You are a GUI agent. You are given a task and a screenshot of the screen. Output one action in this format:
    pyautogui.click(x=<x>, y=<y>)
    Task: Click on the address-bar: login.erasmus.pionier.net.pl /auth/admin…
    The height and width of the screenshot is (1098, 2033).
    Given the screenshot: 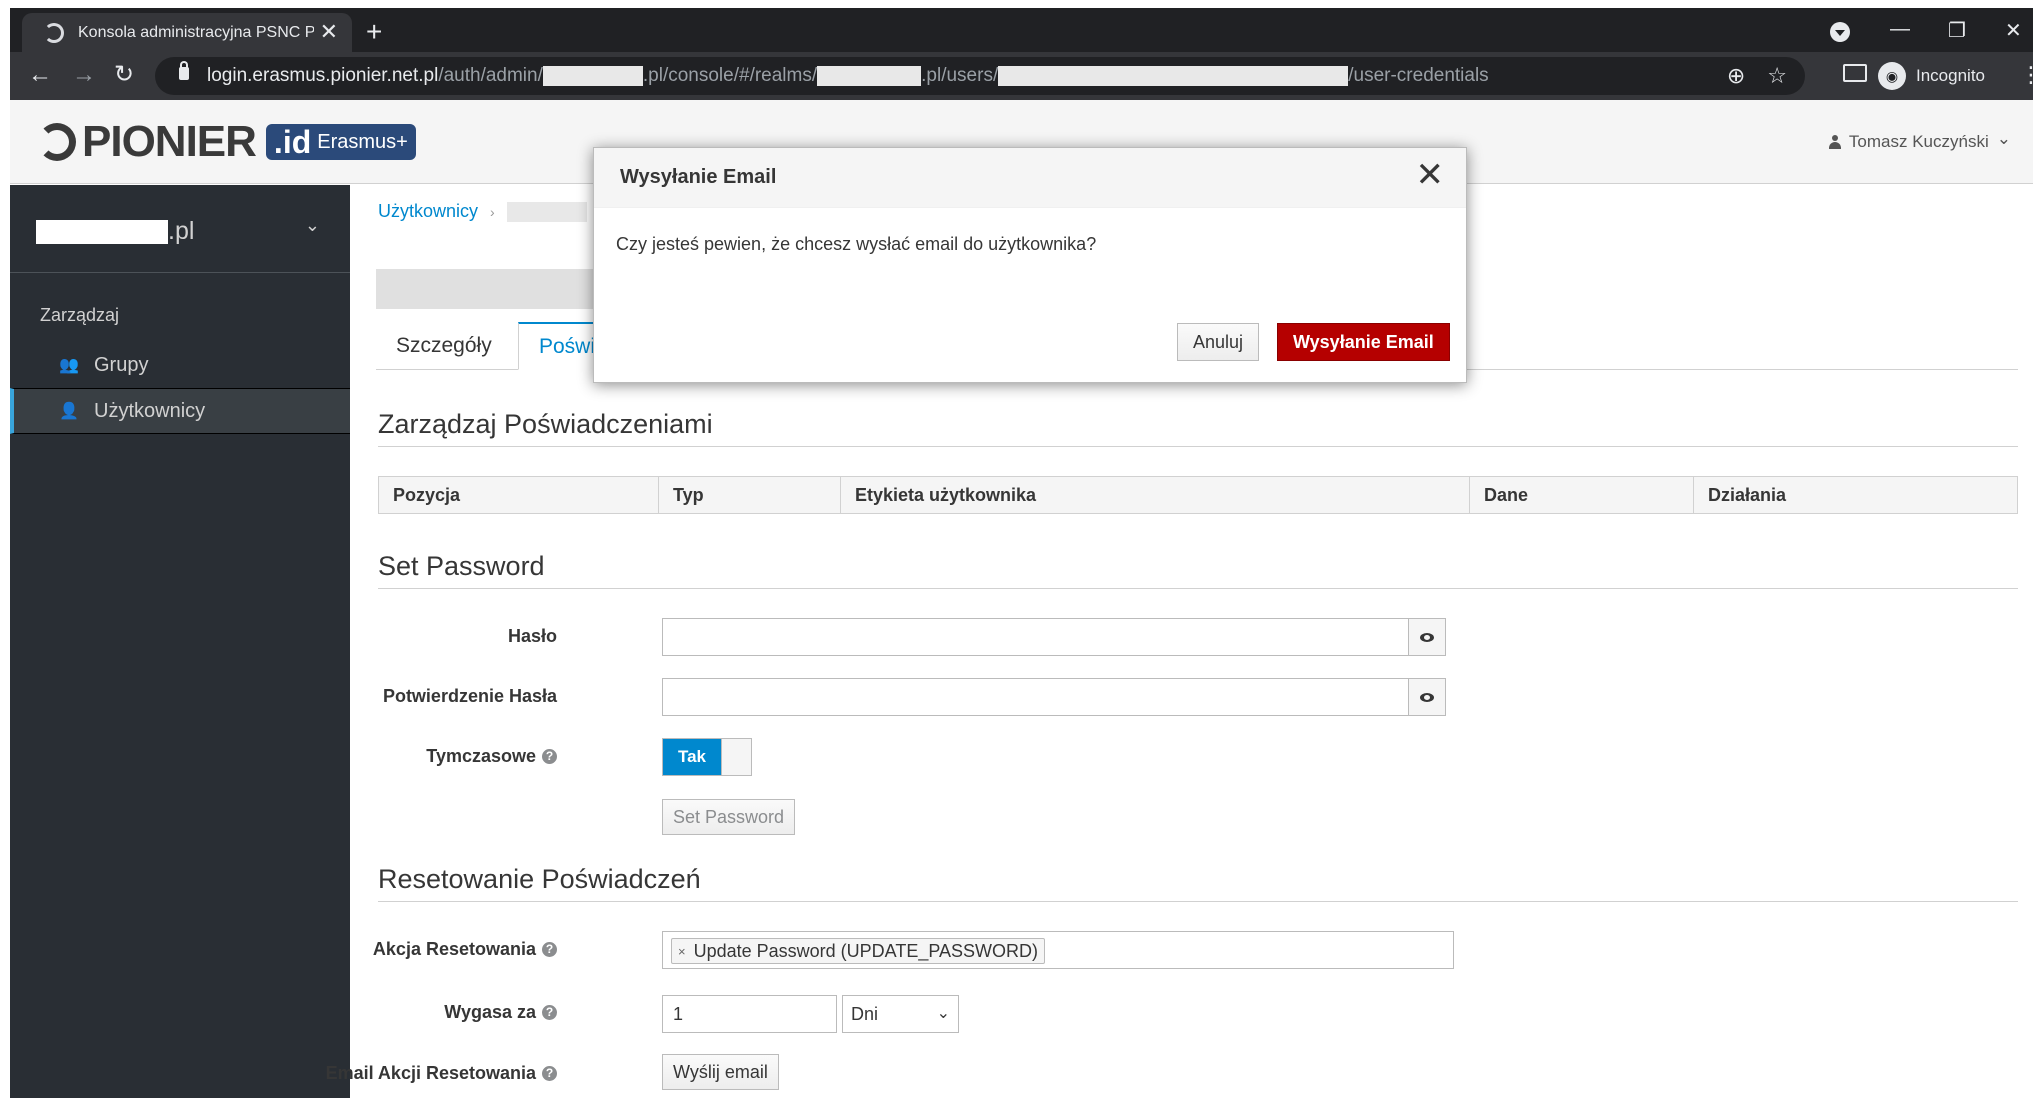 What is the action you would take?
    pyautogui.click(x=980, y=76)
    